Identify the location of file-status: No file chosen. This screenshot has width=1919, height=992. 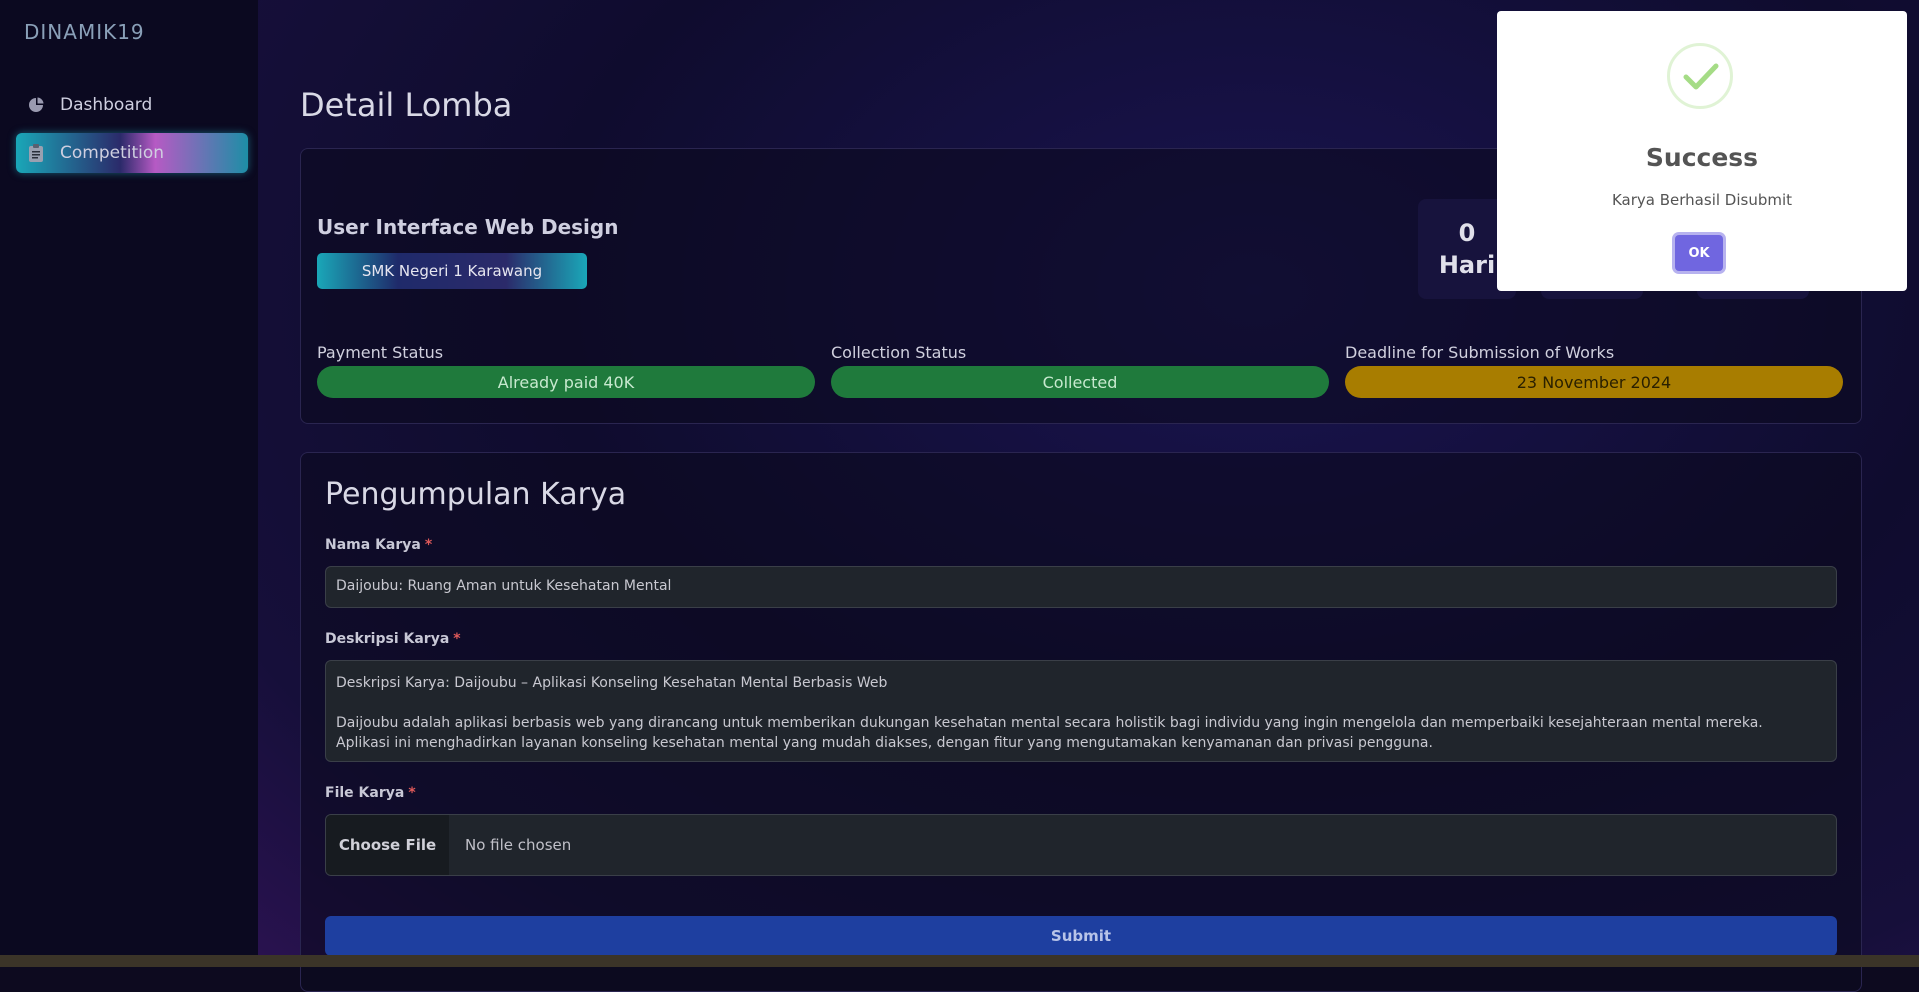
(518, 845).